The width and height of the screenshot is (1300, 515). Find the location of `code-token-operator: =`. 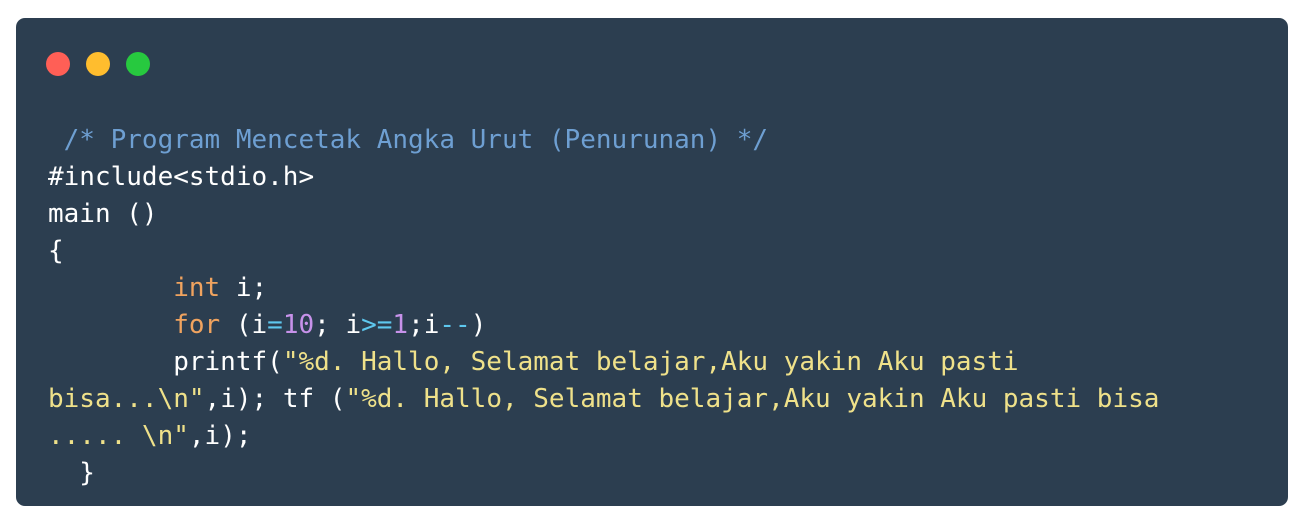

code-token-operator: = is located at coordinates (275, 325).